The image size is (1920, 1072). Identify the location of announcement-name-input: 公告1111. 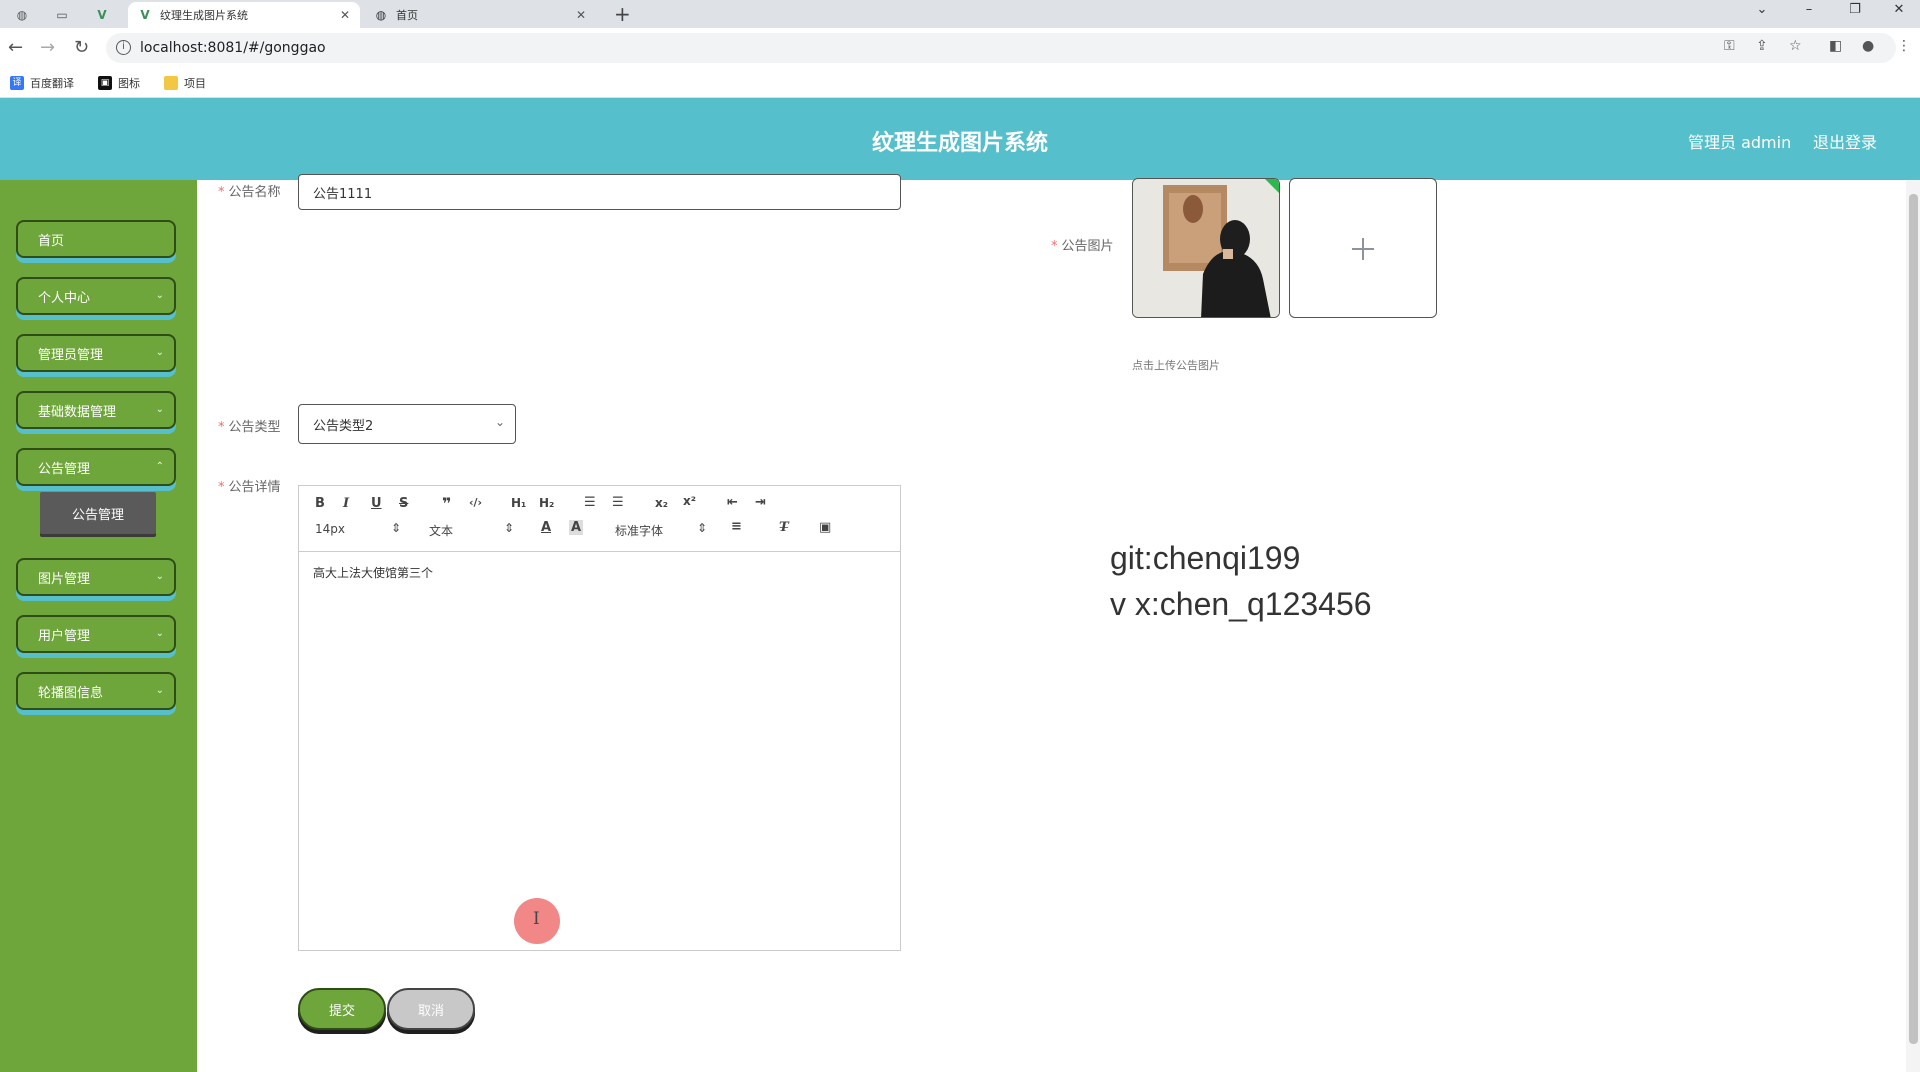
(599, 192).